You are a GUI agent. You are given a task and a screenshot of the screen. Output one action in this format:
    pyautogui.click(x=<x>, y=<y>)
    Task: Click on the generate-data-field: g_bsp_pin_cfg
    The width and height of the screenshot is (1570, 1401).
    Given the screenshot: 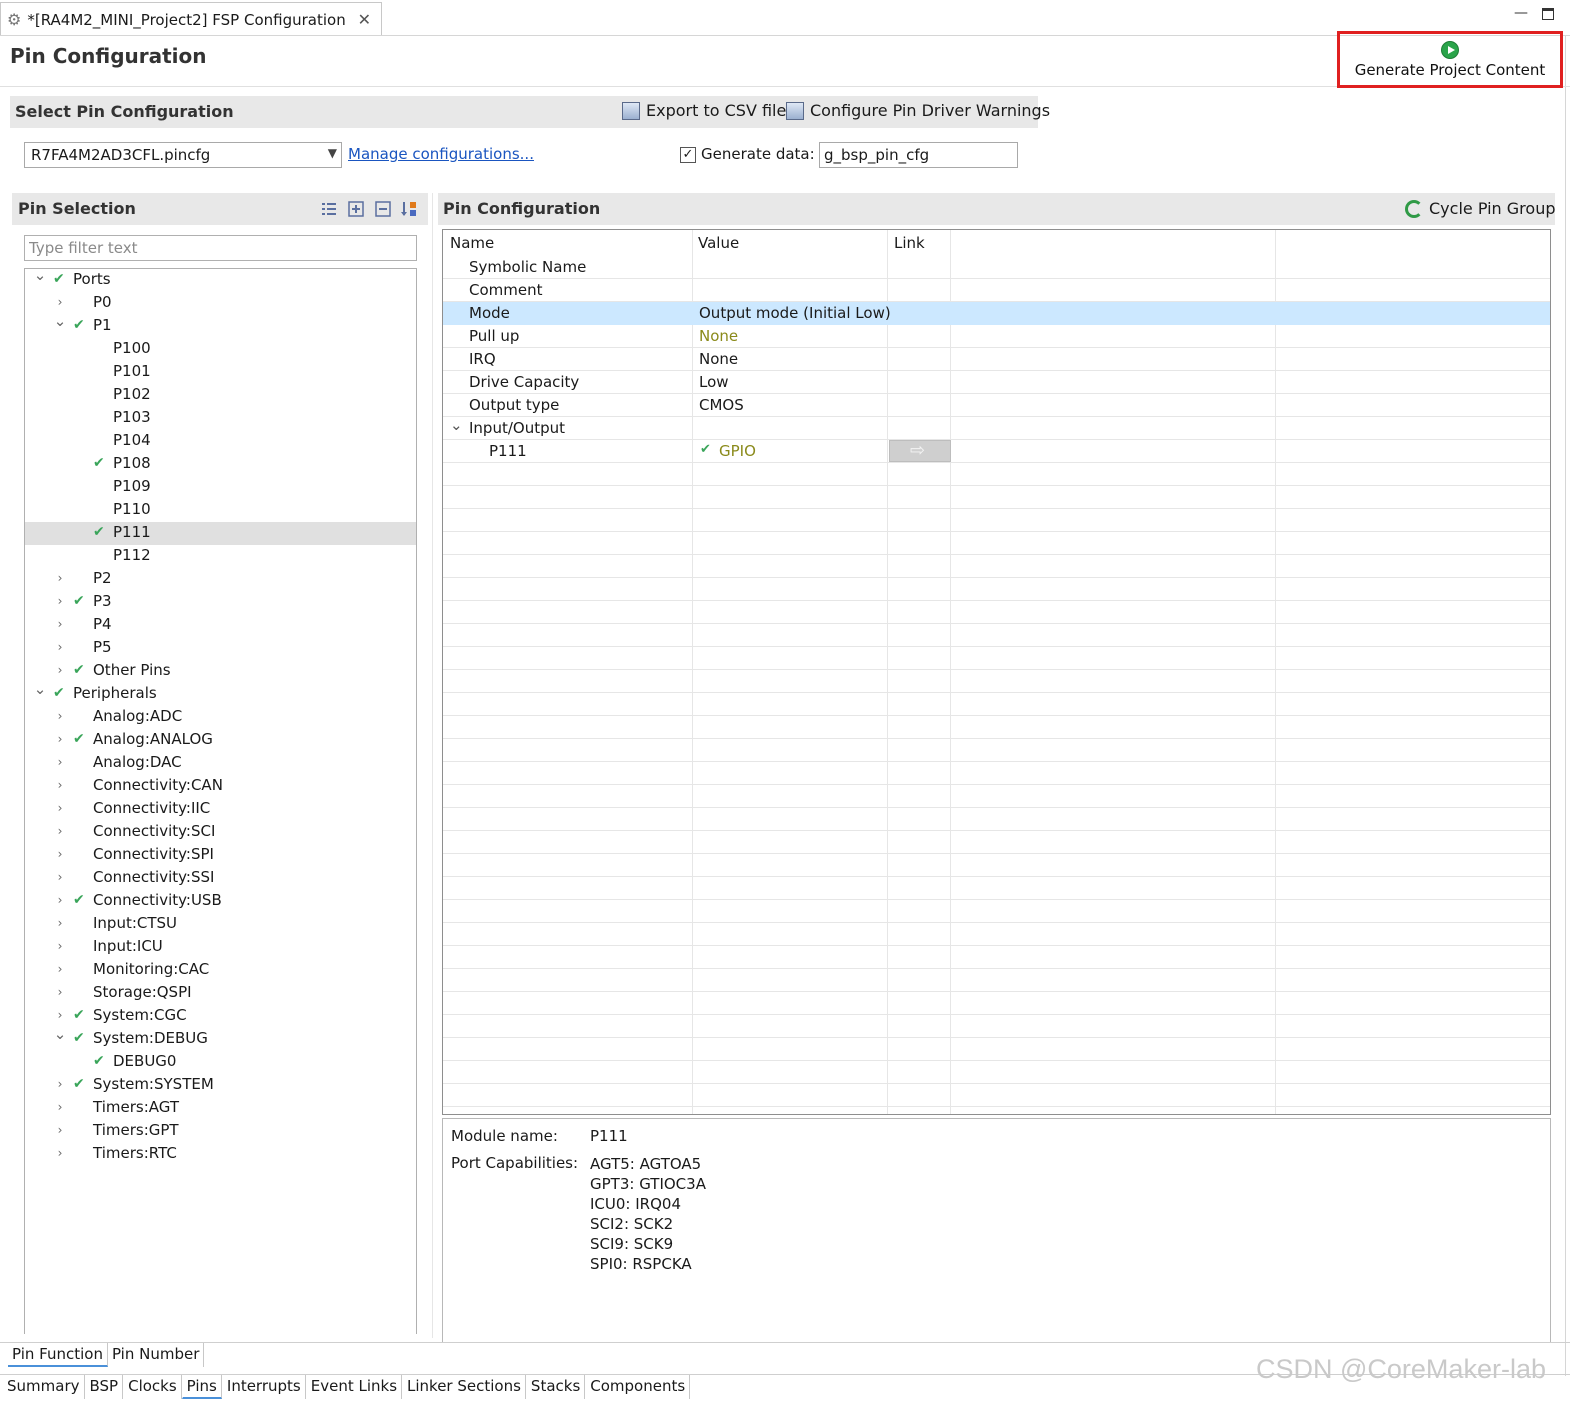 What is the action you would take?
    pyautogui.click(x=918, y=155)
    